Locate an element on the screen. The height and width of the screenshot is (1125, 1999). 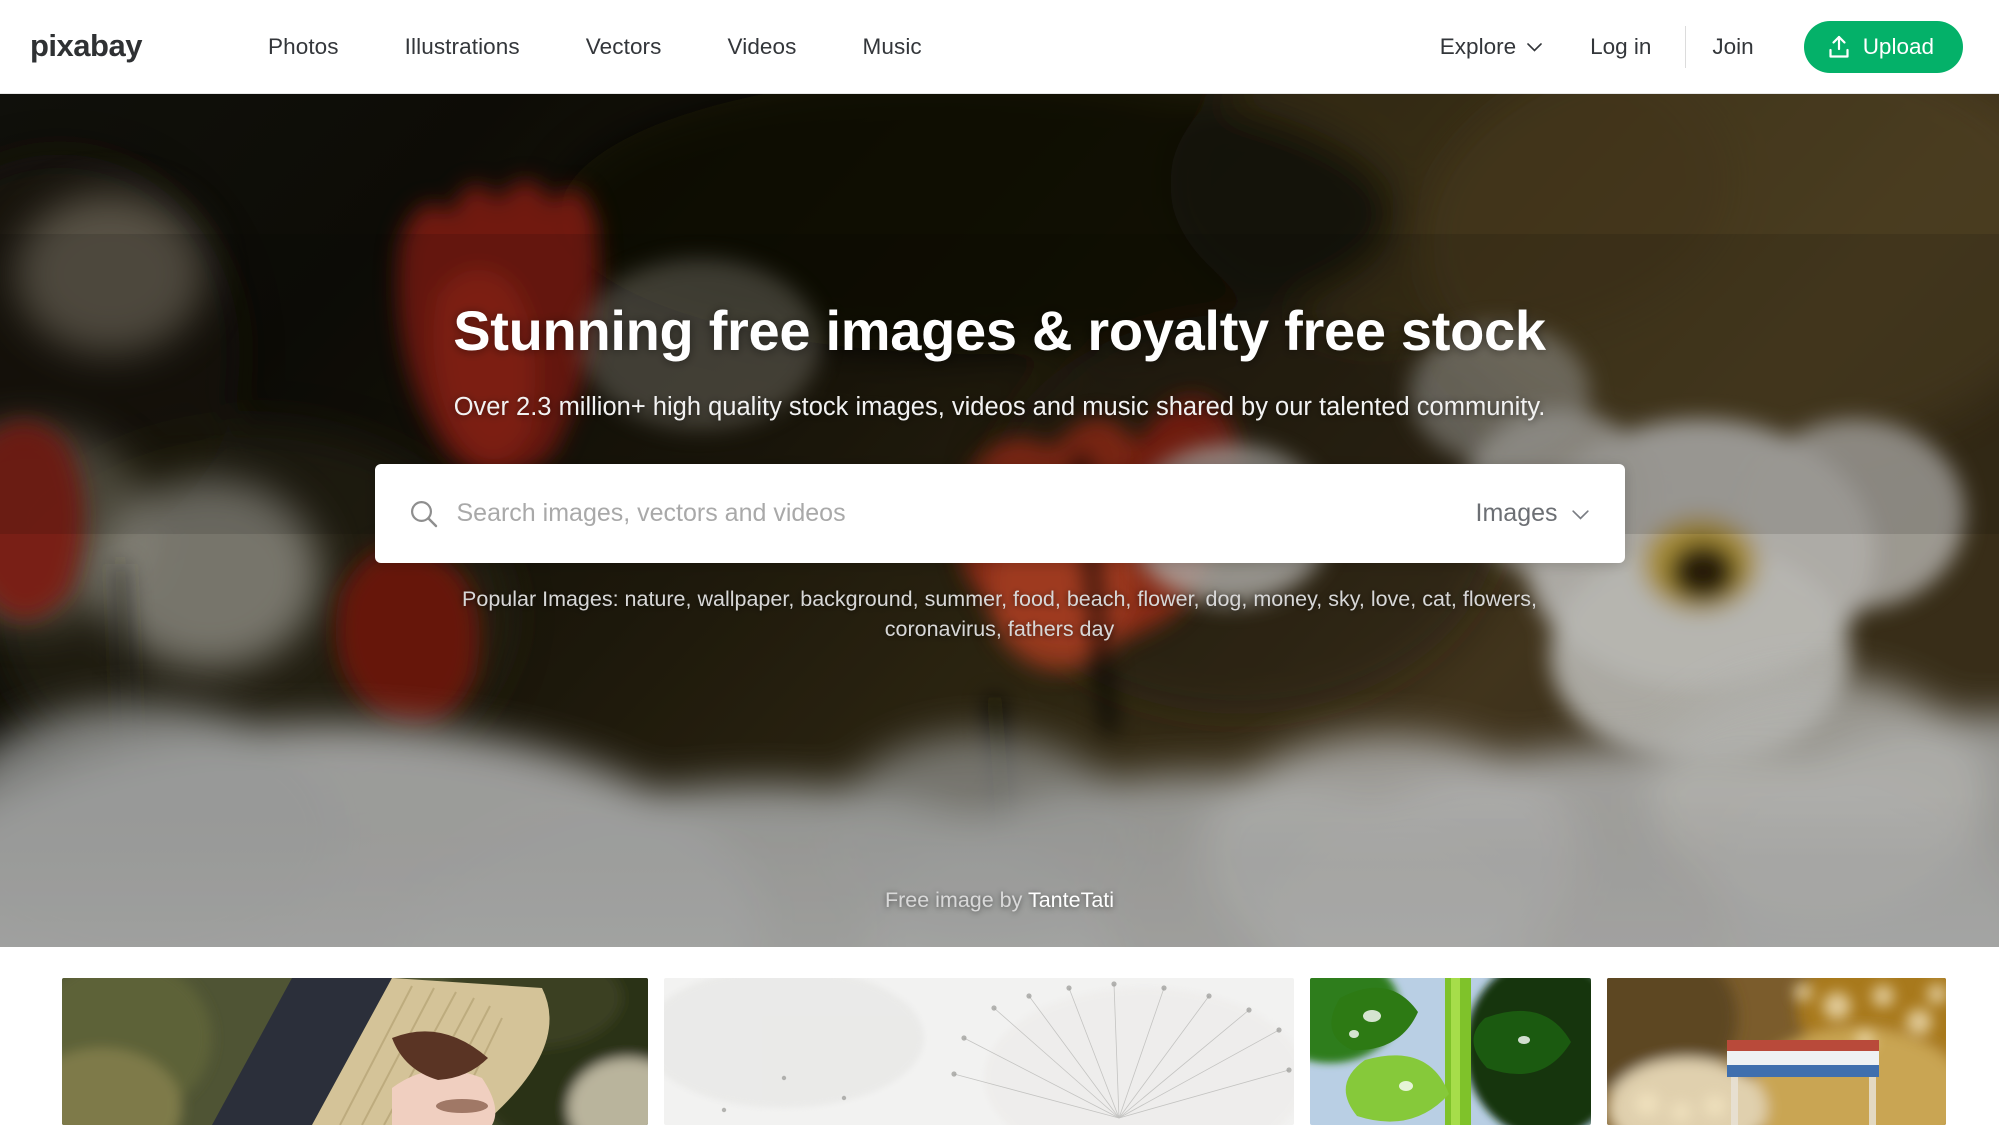
popular-tag-link: flower is located at coordinates (1165, 599).